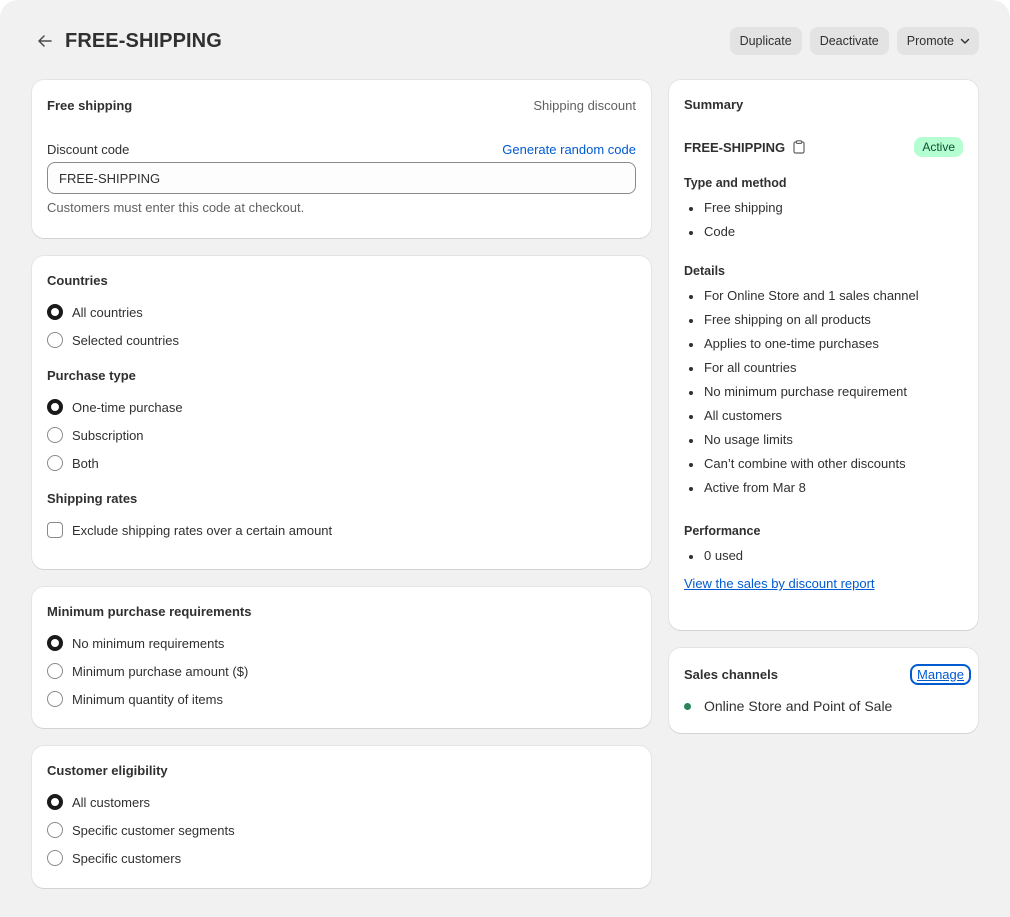  I want to click on manage-channels-button: Manage, so click(940, 674).